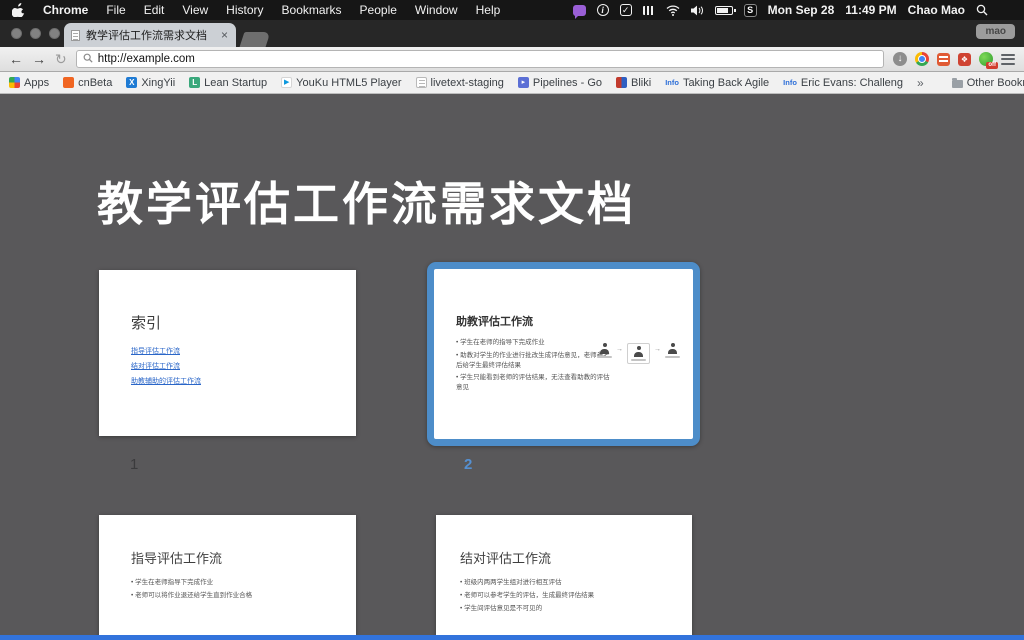  I want to click on address-bar: http://example.com, so click(479, 59).